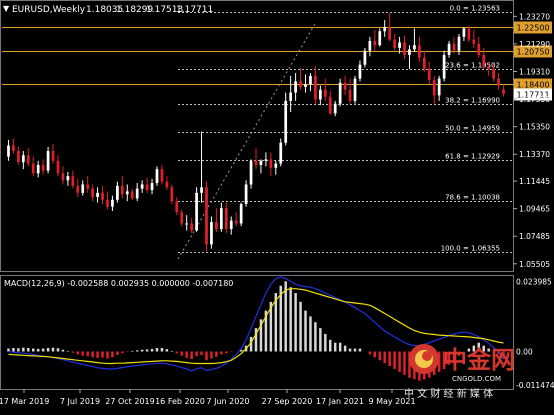  I want to click on time-axis-label: 17 Jan 2021, so click(340, 401).